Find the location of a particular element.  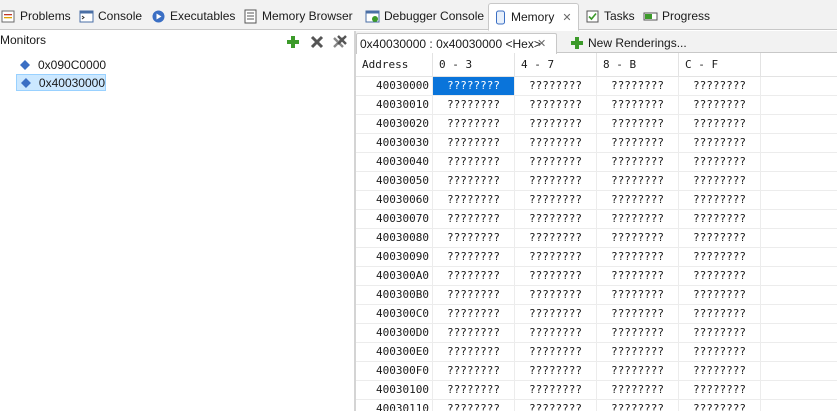

column-header-address: Address is located at coordinates (394, 65).